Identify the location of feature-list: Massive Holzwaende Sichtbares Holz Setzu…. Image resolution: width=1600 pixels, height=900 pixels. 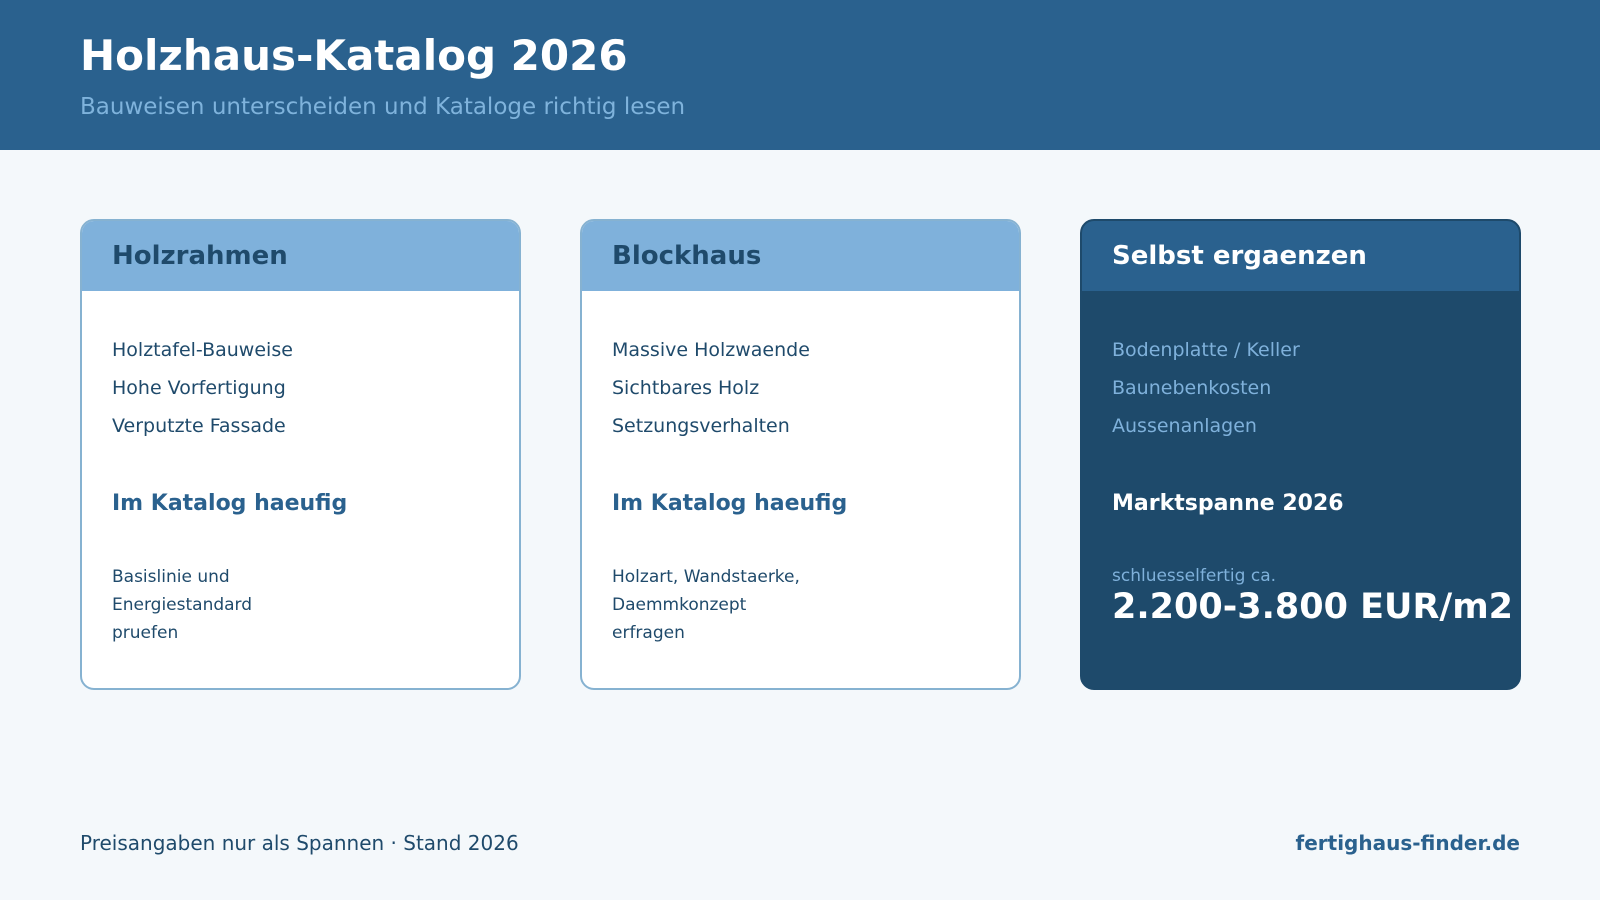
(711, 388).